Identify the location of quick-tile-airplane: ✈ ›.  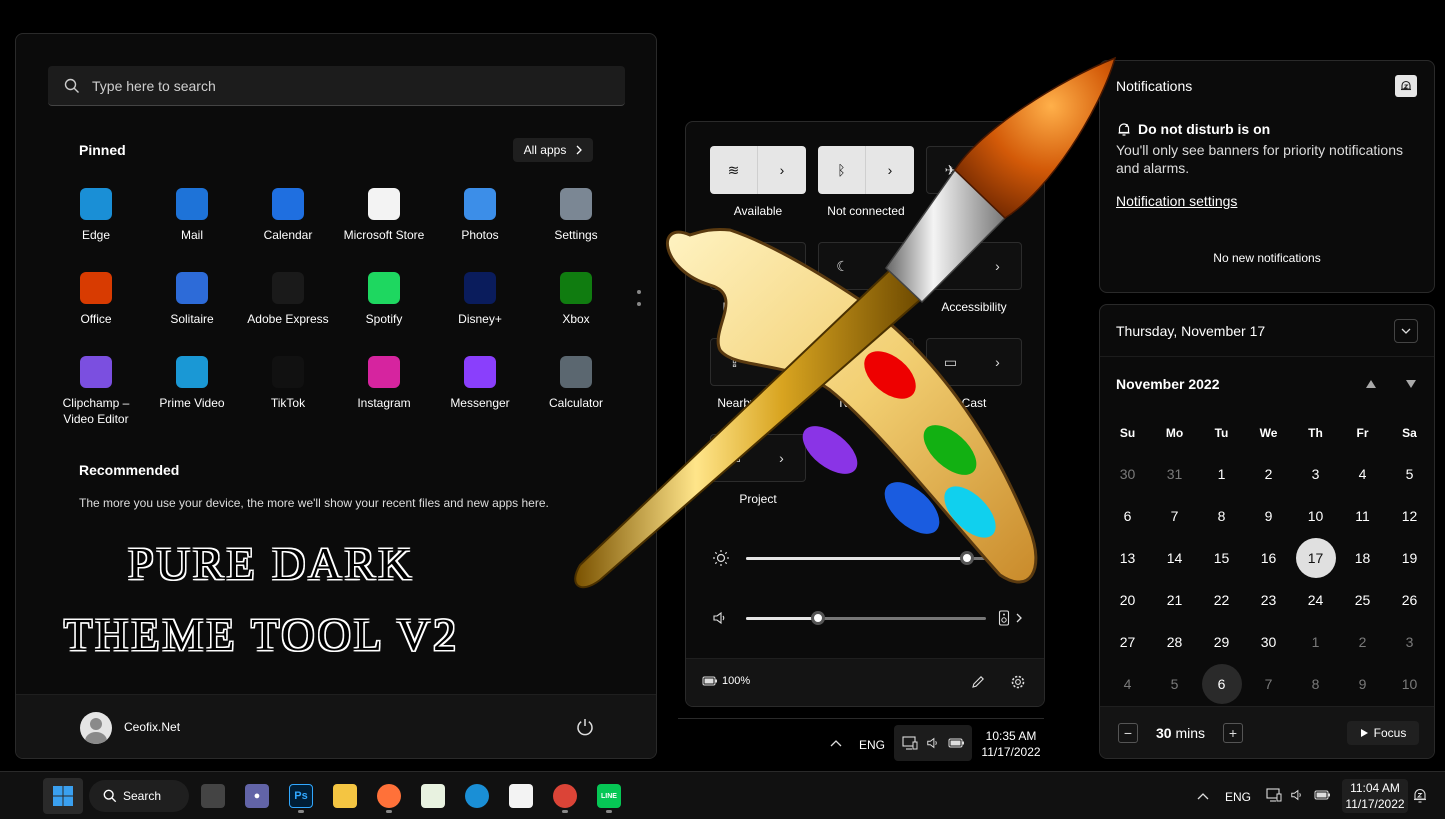
(974, 170).